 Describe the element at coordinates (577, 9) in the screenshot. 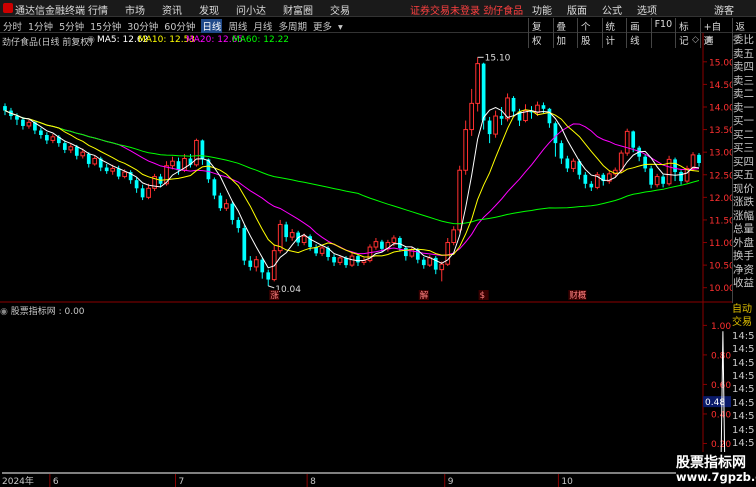

I see `menu-item-layout: 版面` at that location.